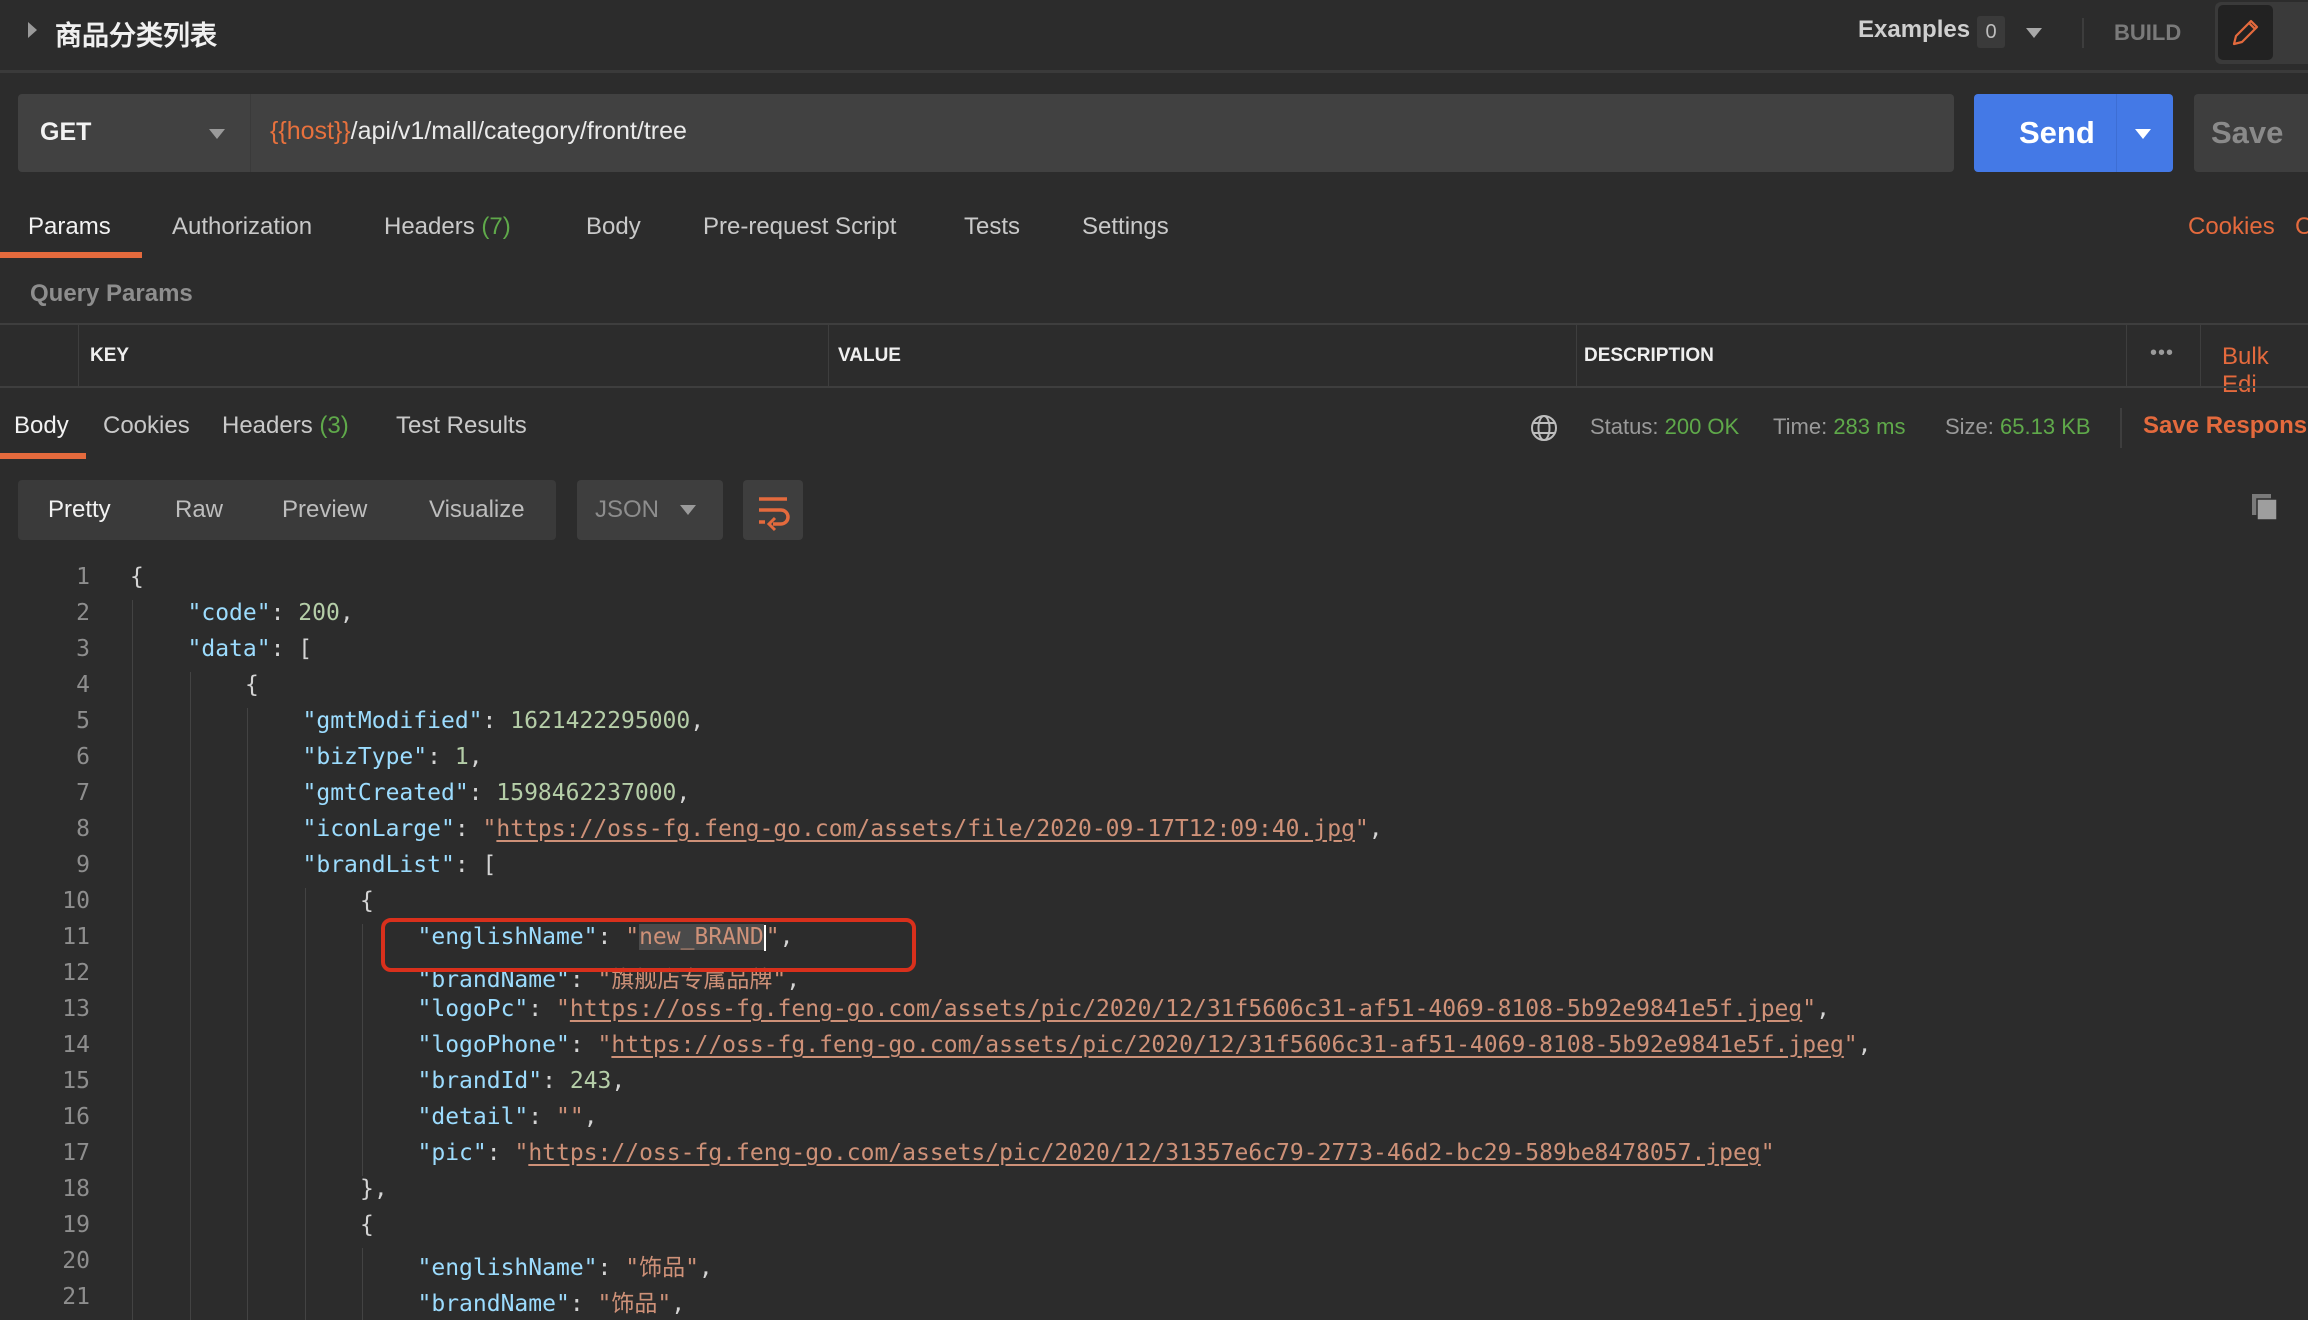 The width and height of the screenshot is (2308, 1320). Describe the element at coordinates (76, 1261) in the screenshot. I see `line-number: 20` at that location.